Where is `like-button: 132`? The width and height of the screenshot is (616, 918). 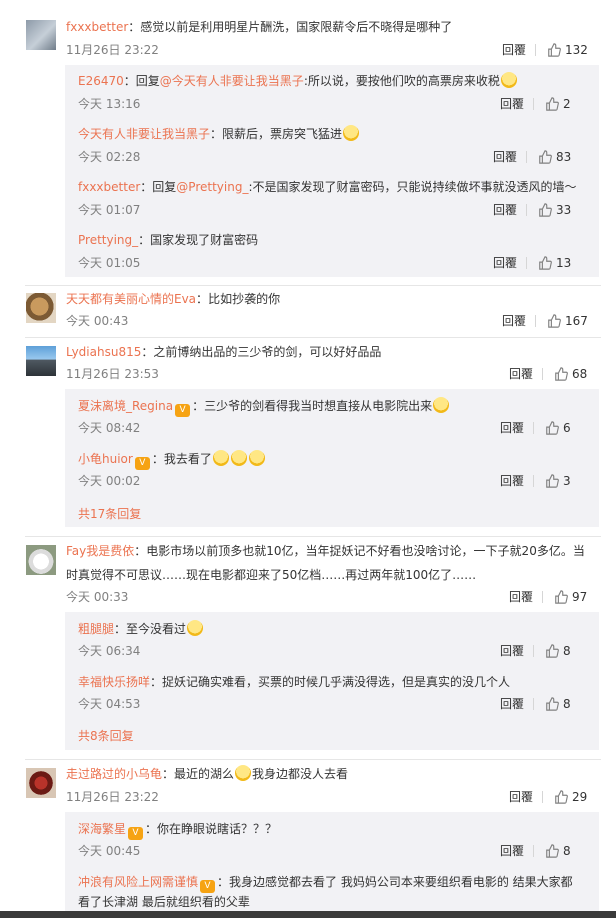 like-button: 132 is located at coordinates (567, 50).